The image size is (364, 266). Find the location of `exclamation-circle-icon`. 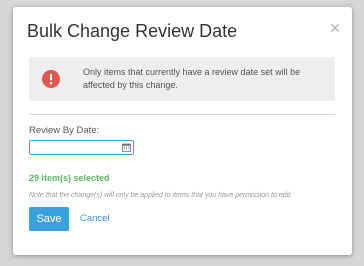

exclamation-circle-icon is located at coordinates (51, 79).